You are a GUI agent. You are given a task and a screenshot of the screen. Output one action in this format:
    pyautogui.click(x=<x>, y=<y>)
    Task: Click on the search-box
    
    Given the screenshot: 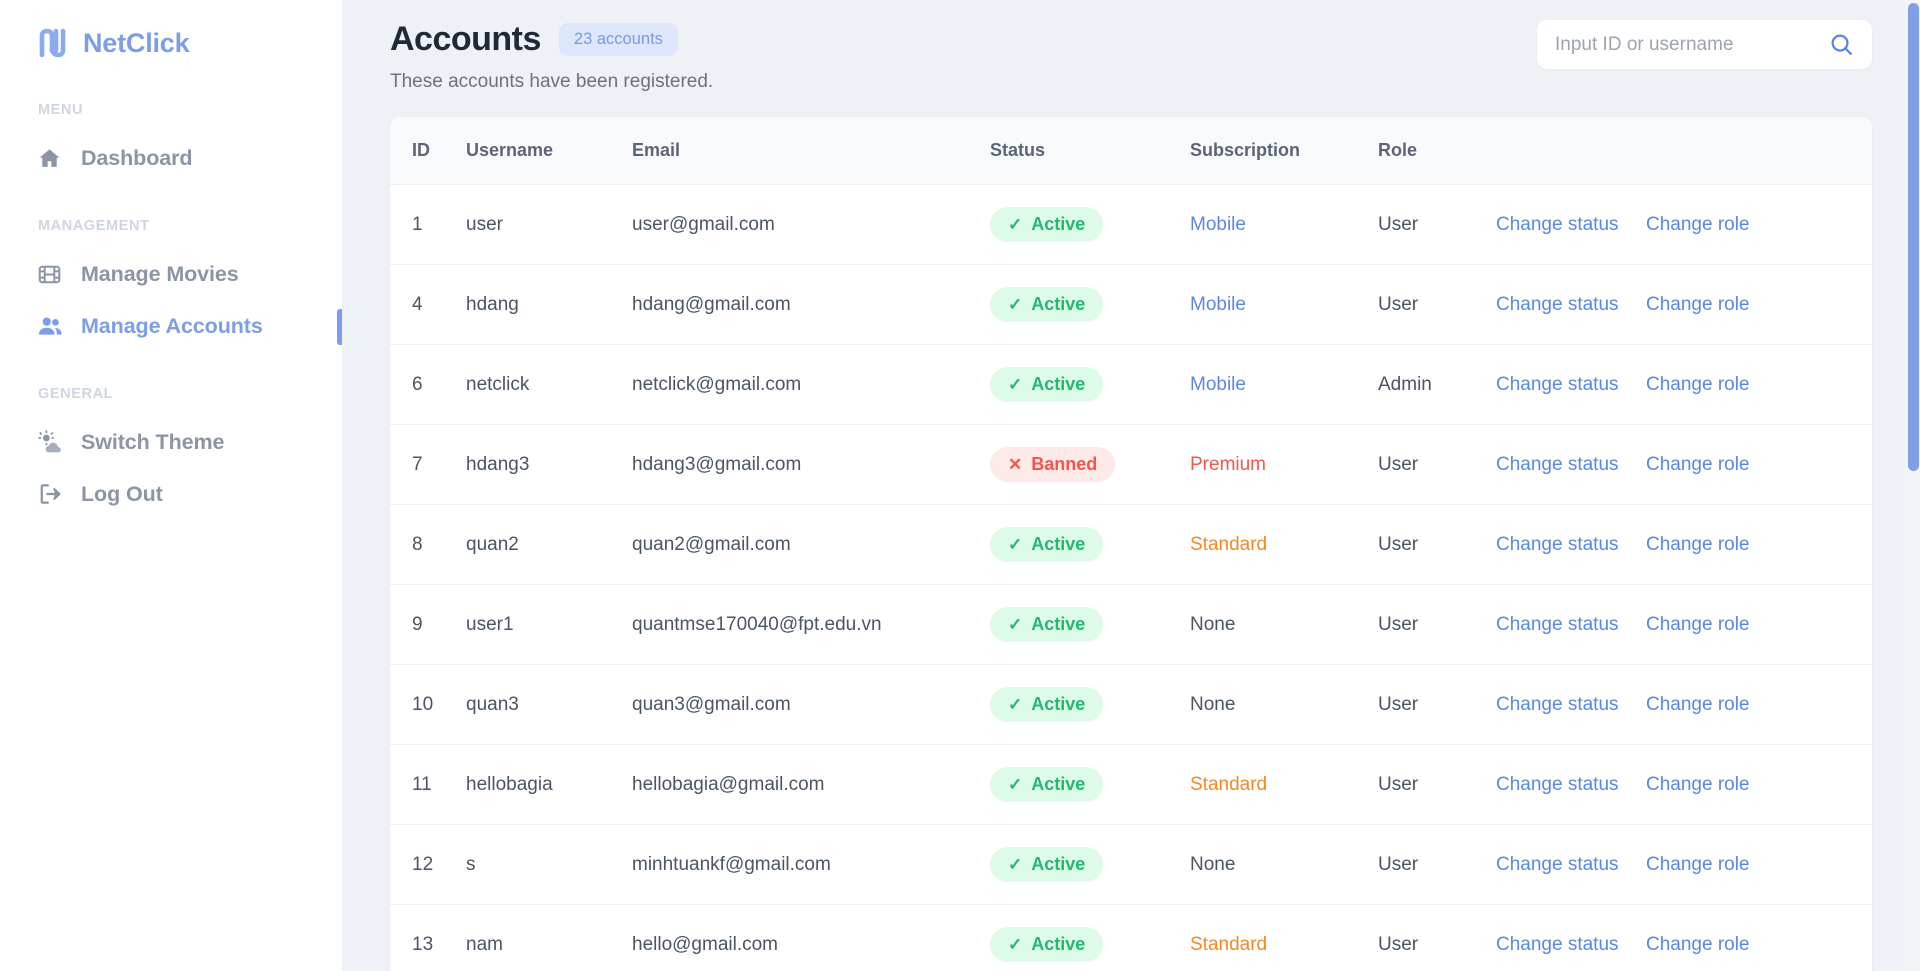 What is the action you would take?
    pyautogui.click(x=1704, y=44)
    